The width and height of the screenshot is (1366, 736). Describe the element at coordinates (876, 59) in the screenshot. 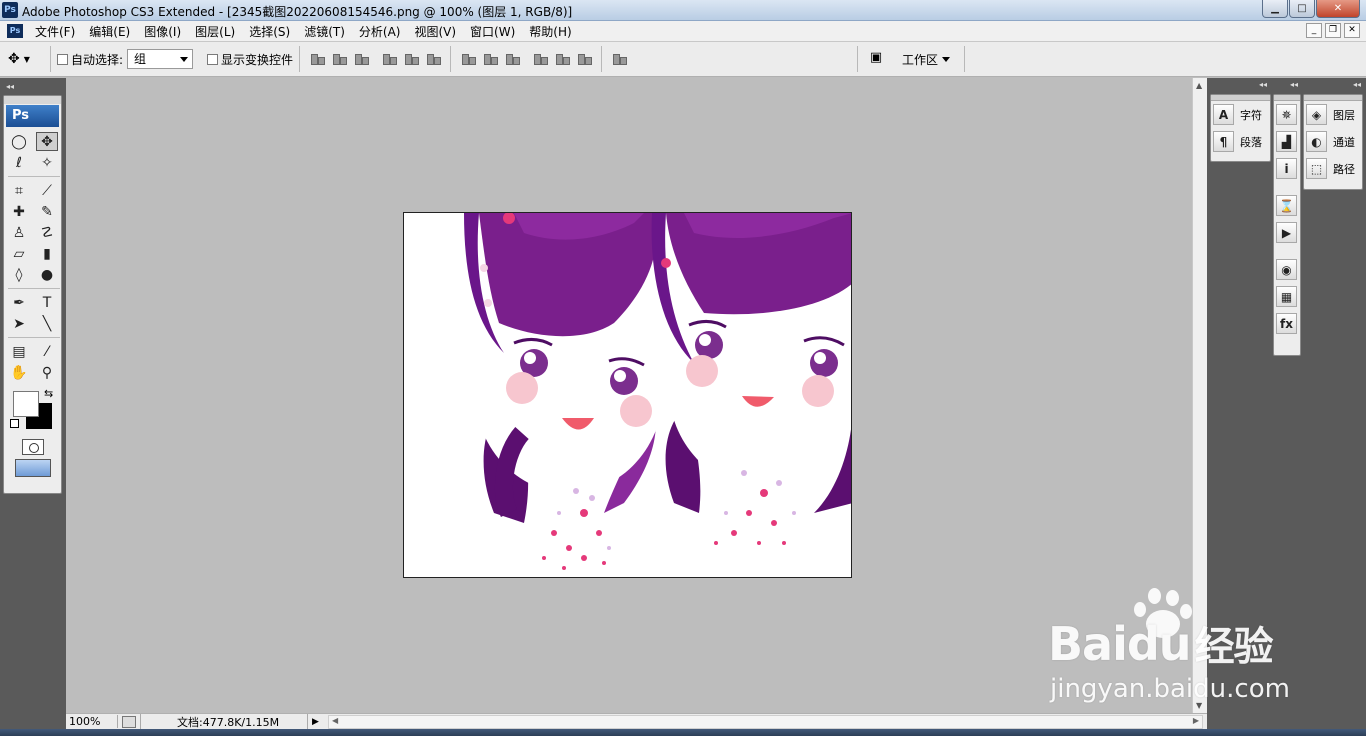

I see `bridge-icon: ▣` at that location.